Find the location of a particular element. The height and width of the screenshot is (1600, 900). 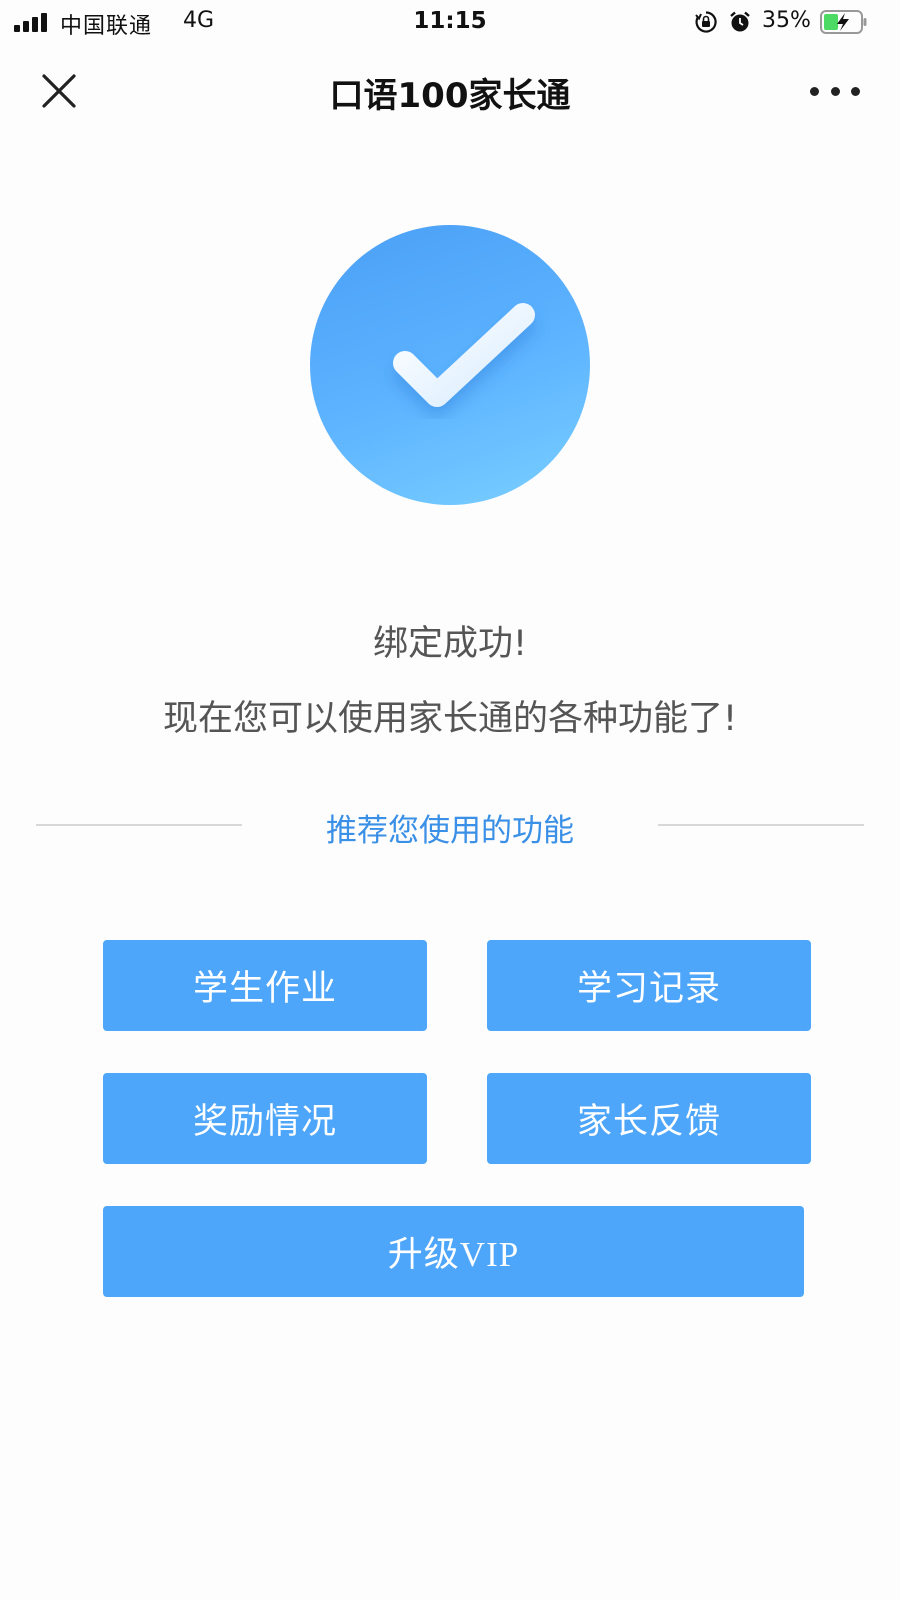

checkmark-icon is located at coordinates (464, 355).